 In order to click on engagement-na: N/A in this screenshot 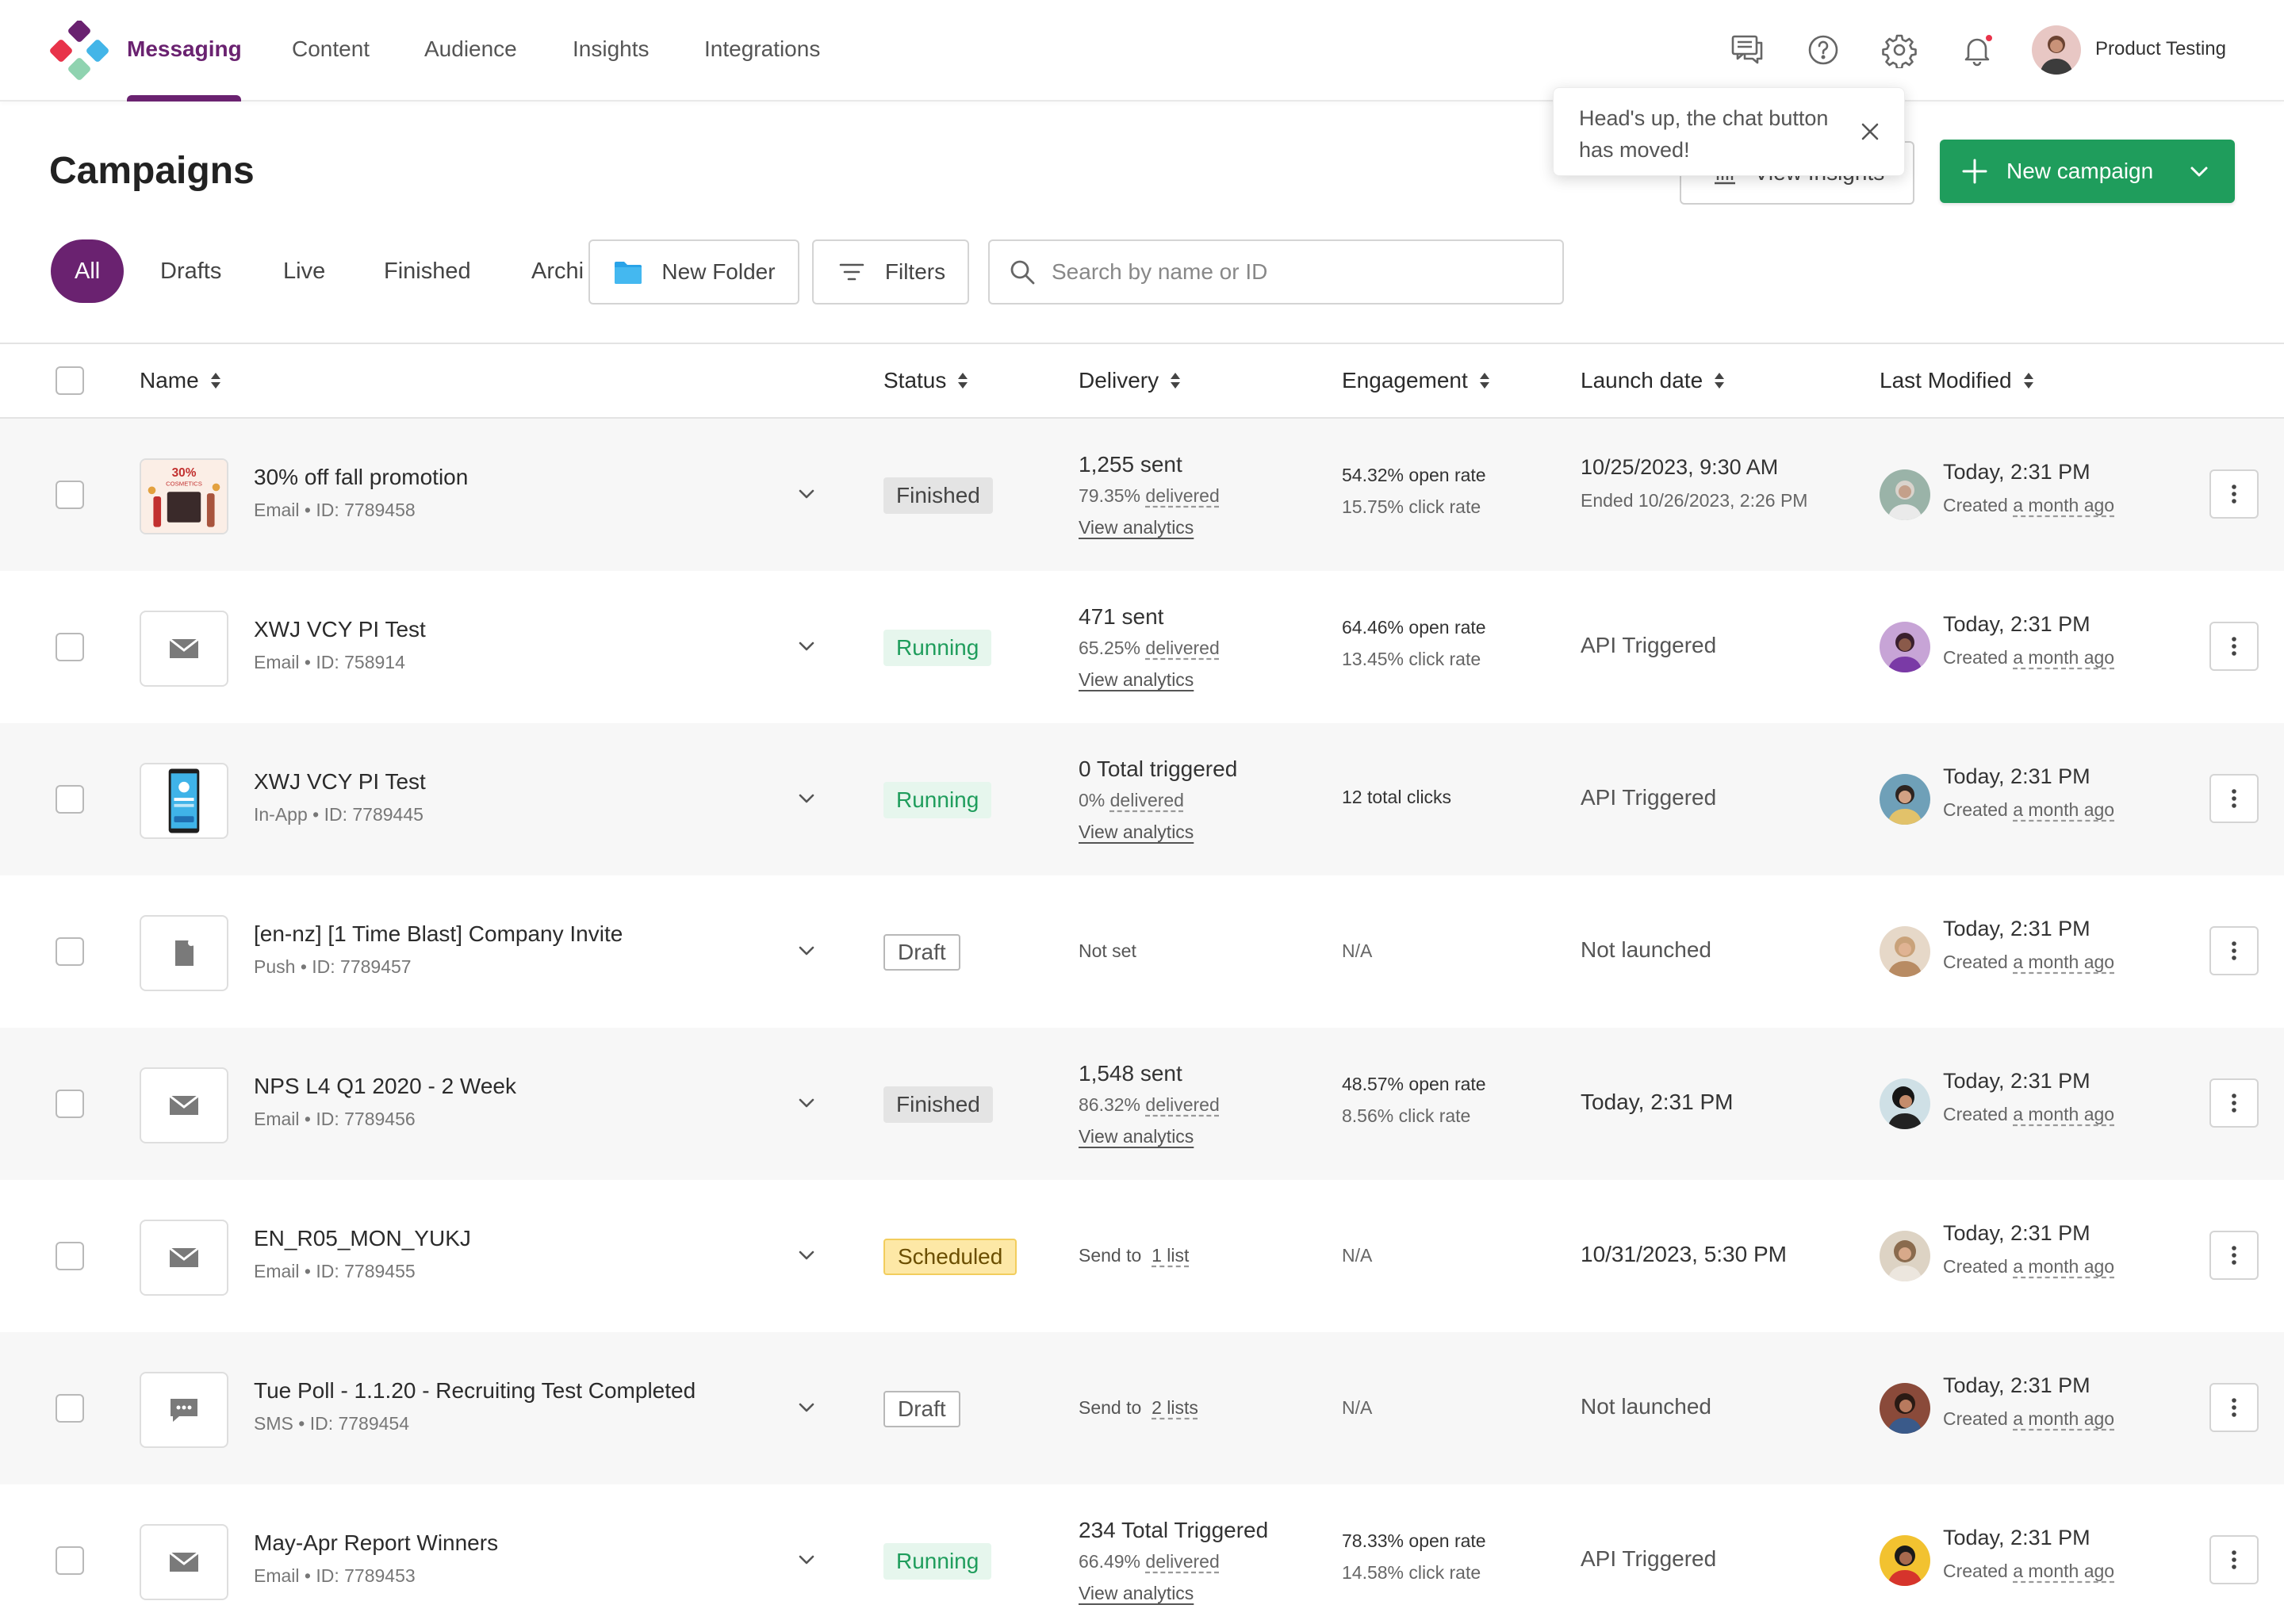, I will do `click(1357, 951)`.